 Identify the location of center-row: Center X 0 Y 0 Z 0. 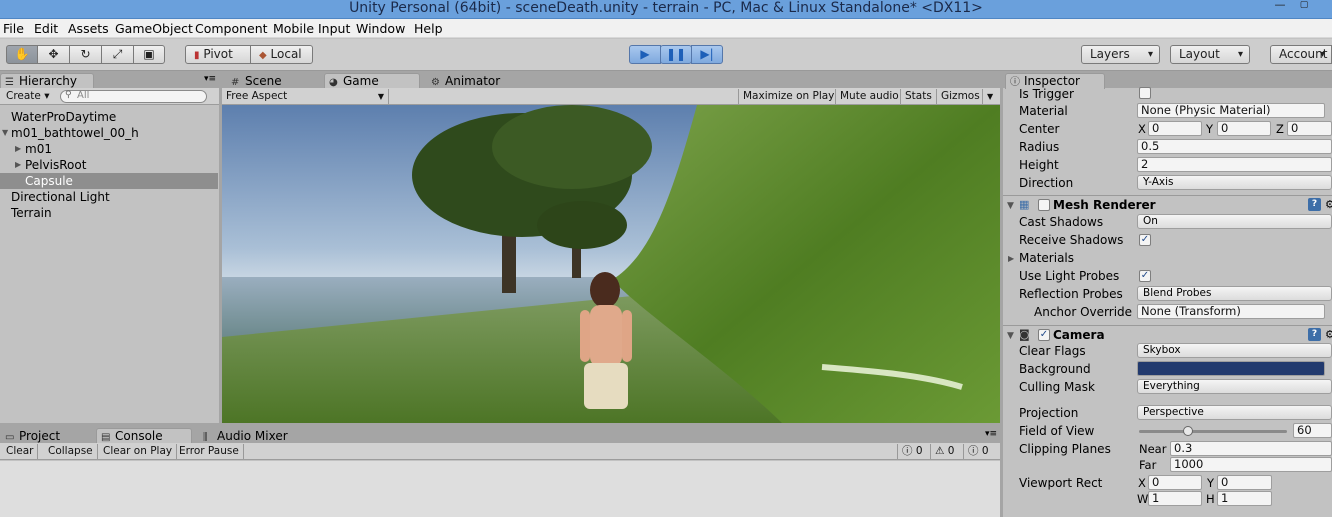
(1167, 129).